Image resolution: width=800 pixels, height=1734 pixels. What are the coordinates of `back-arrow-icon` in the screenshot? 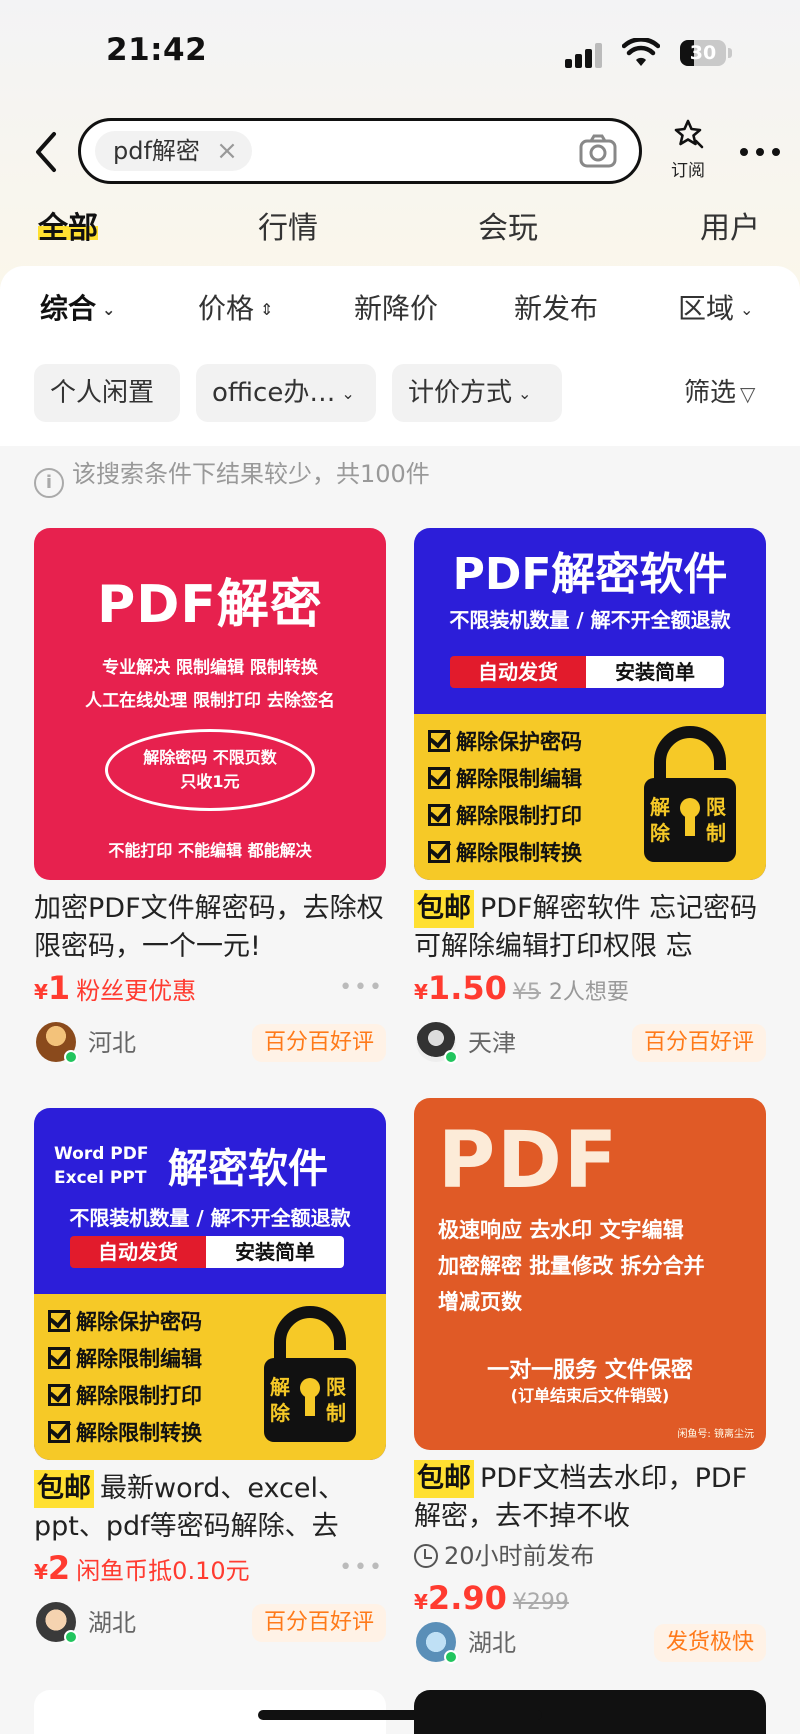 It's located at (47, 152).